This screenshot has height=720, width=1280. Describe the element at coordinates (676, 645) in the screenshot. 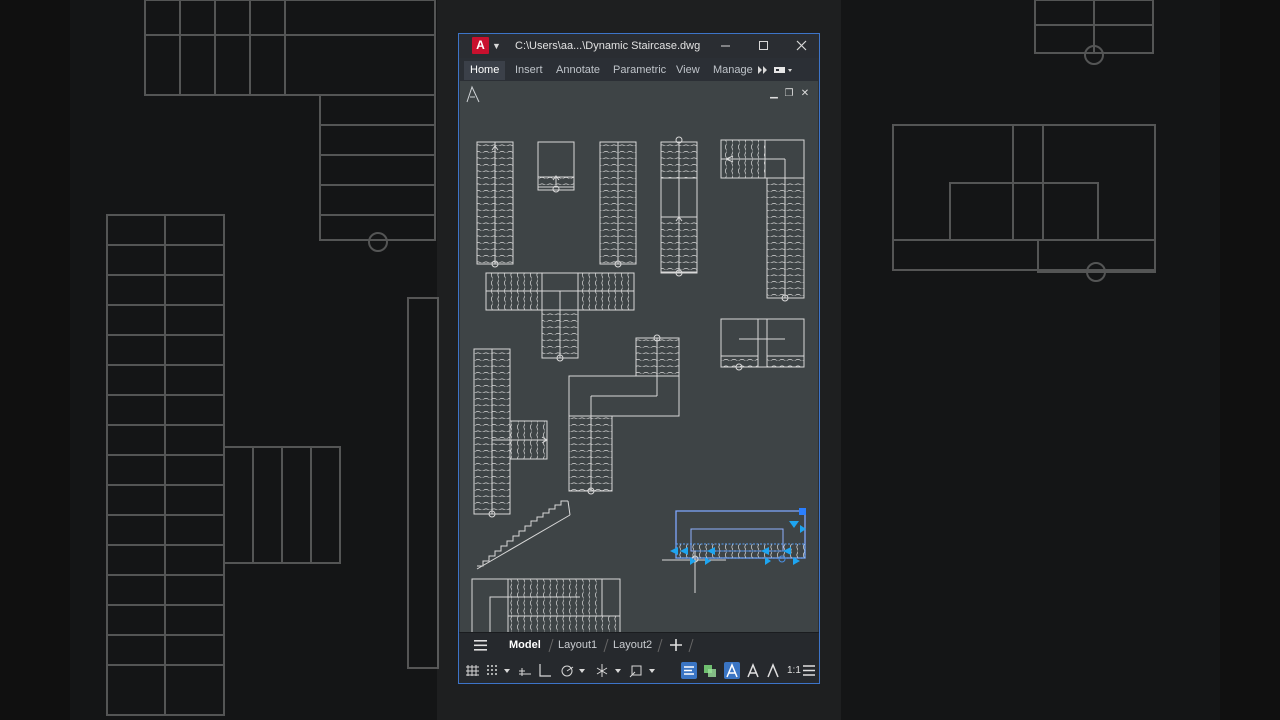

I see `plus-icon` at that location.